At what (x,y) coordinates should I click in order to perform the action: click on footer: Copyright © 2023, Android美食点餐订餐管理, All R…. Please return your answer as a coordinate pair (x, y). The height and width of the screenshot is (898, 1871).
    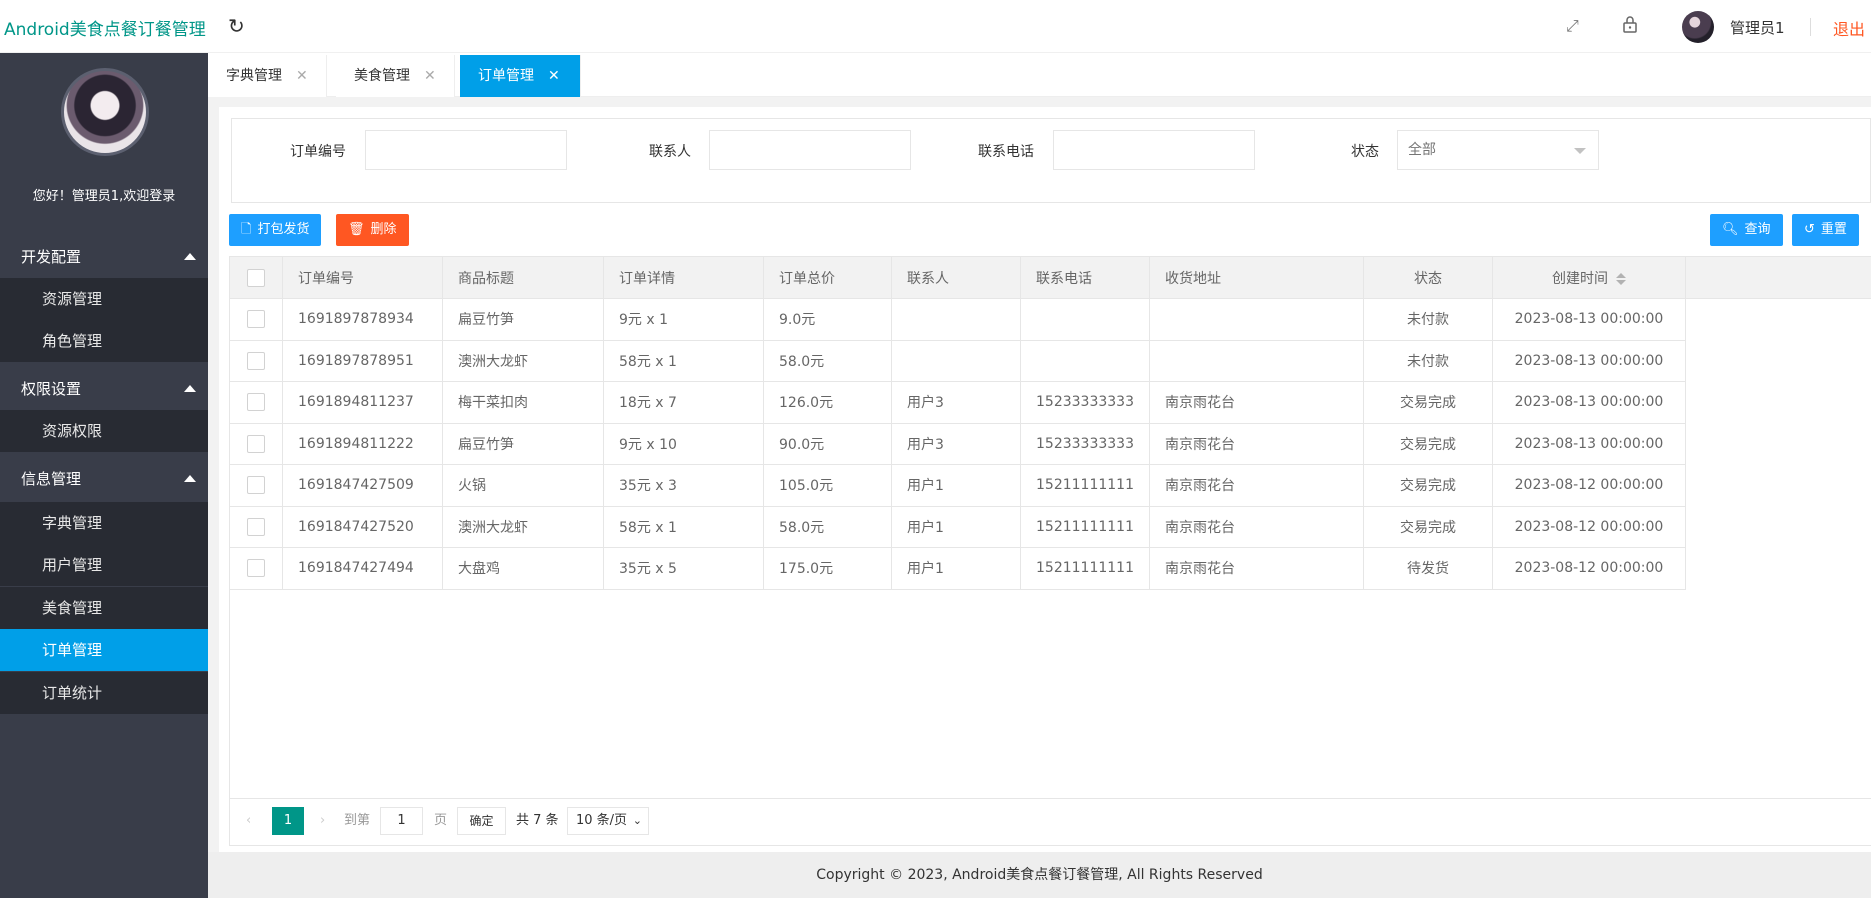
    Looking at the image, I should click on (1039, 875).